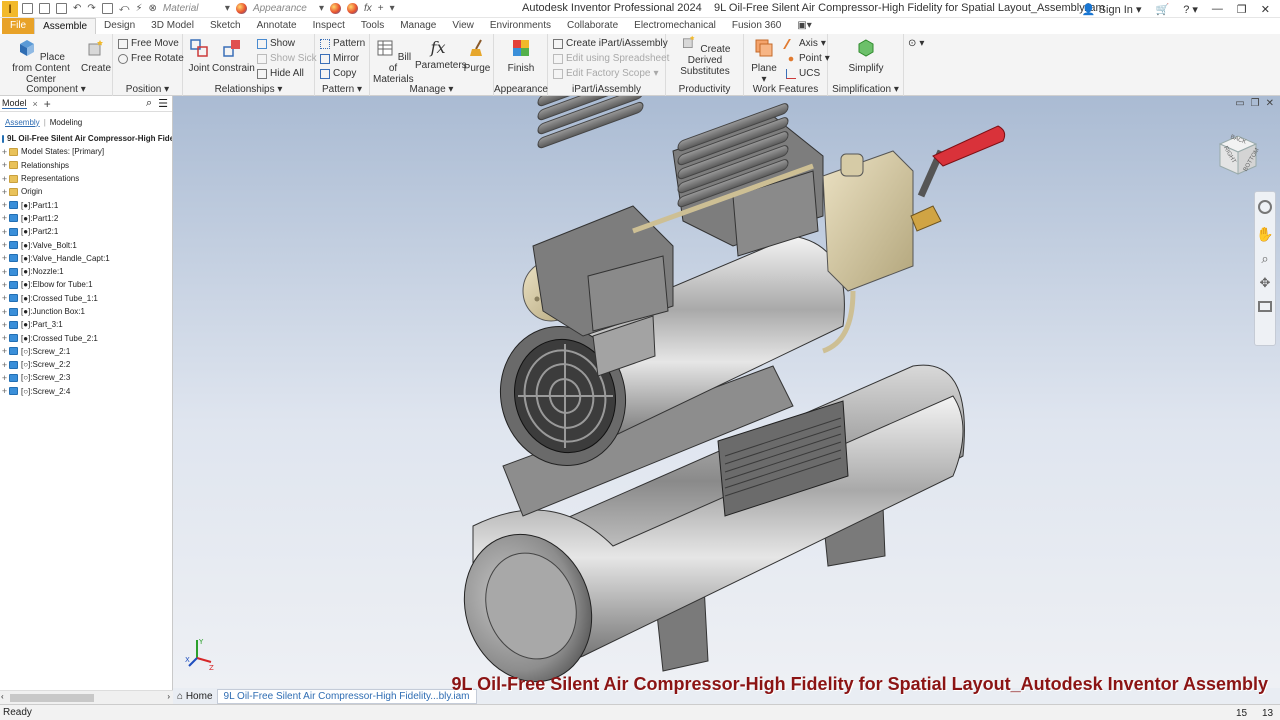  What do you see at coordinates (65, 26) in the screenshot?
I see `tab-assemble: Assemble` at bounding box center [65, 26].